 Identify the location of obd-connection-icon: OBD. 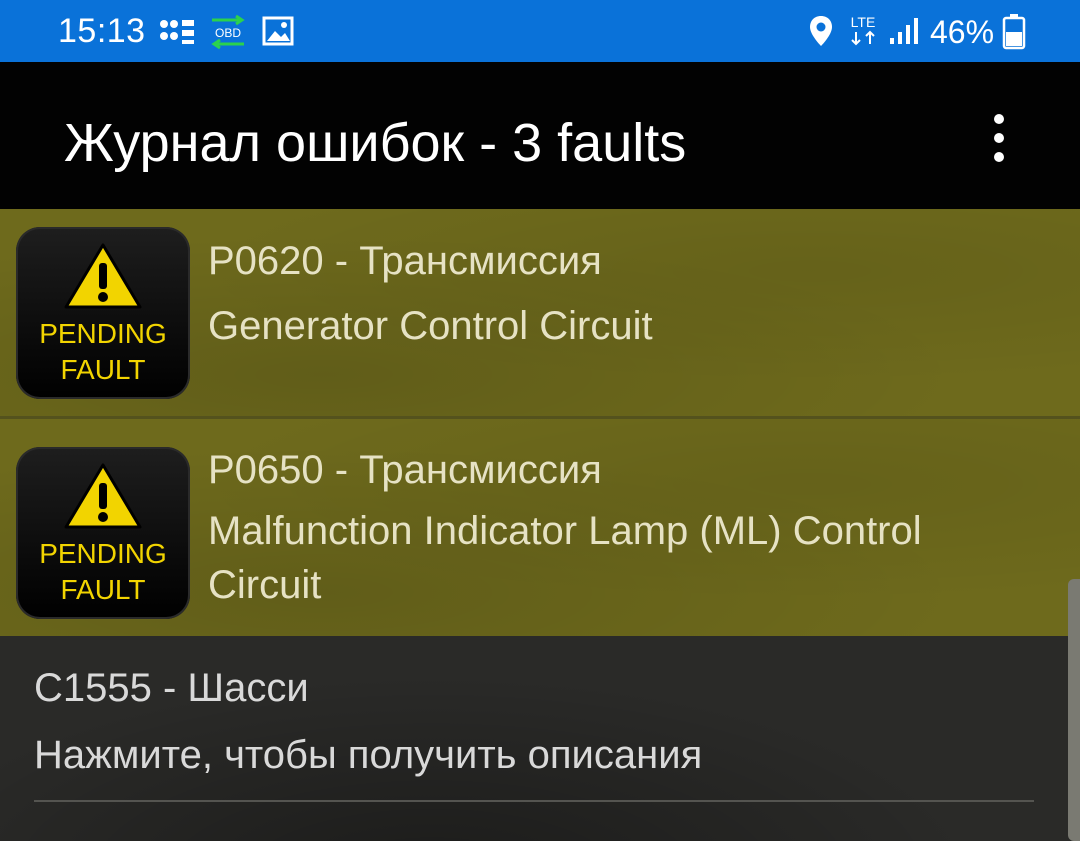
(228, 34).